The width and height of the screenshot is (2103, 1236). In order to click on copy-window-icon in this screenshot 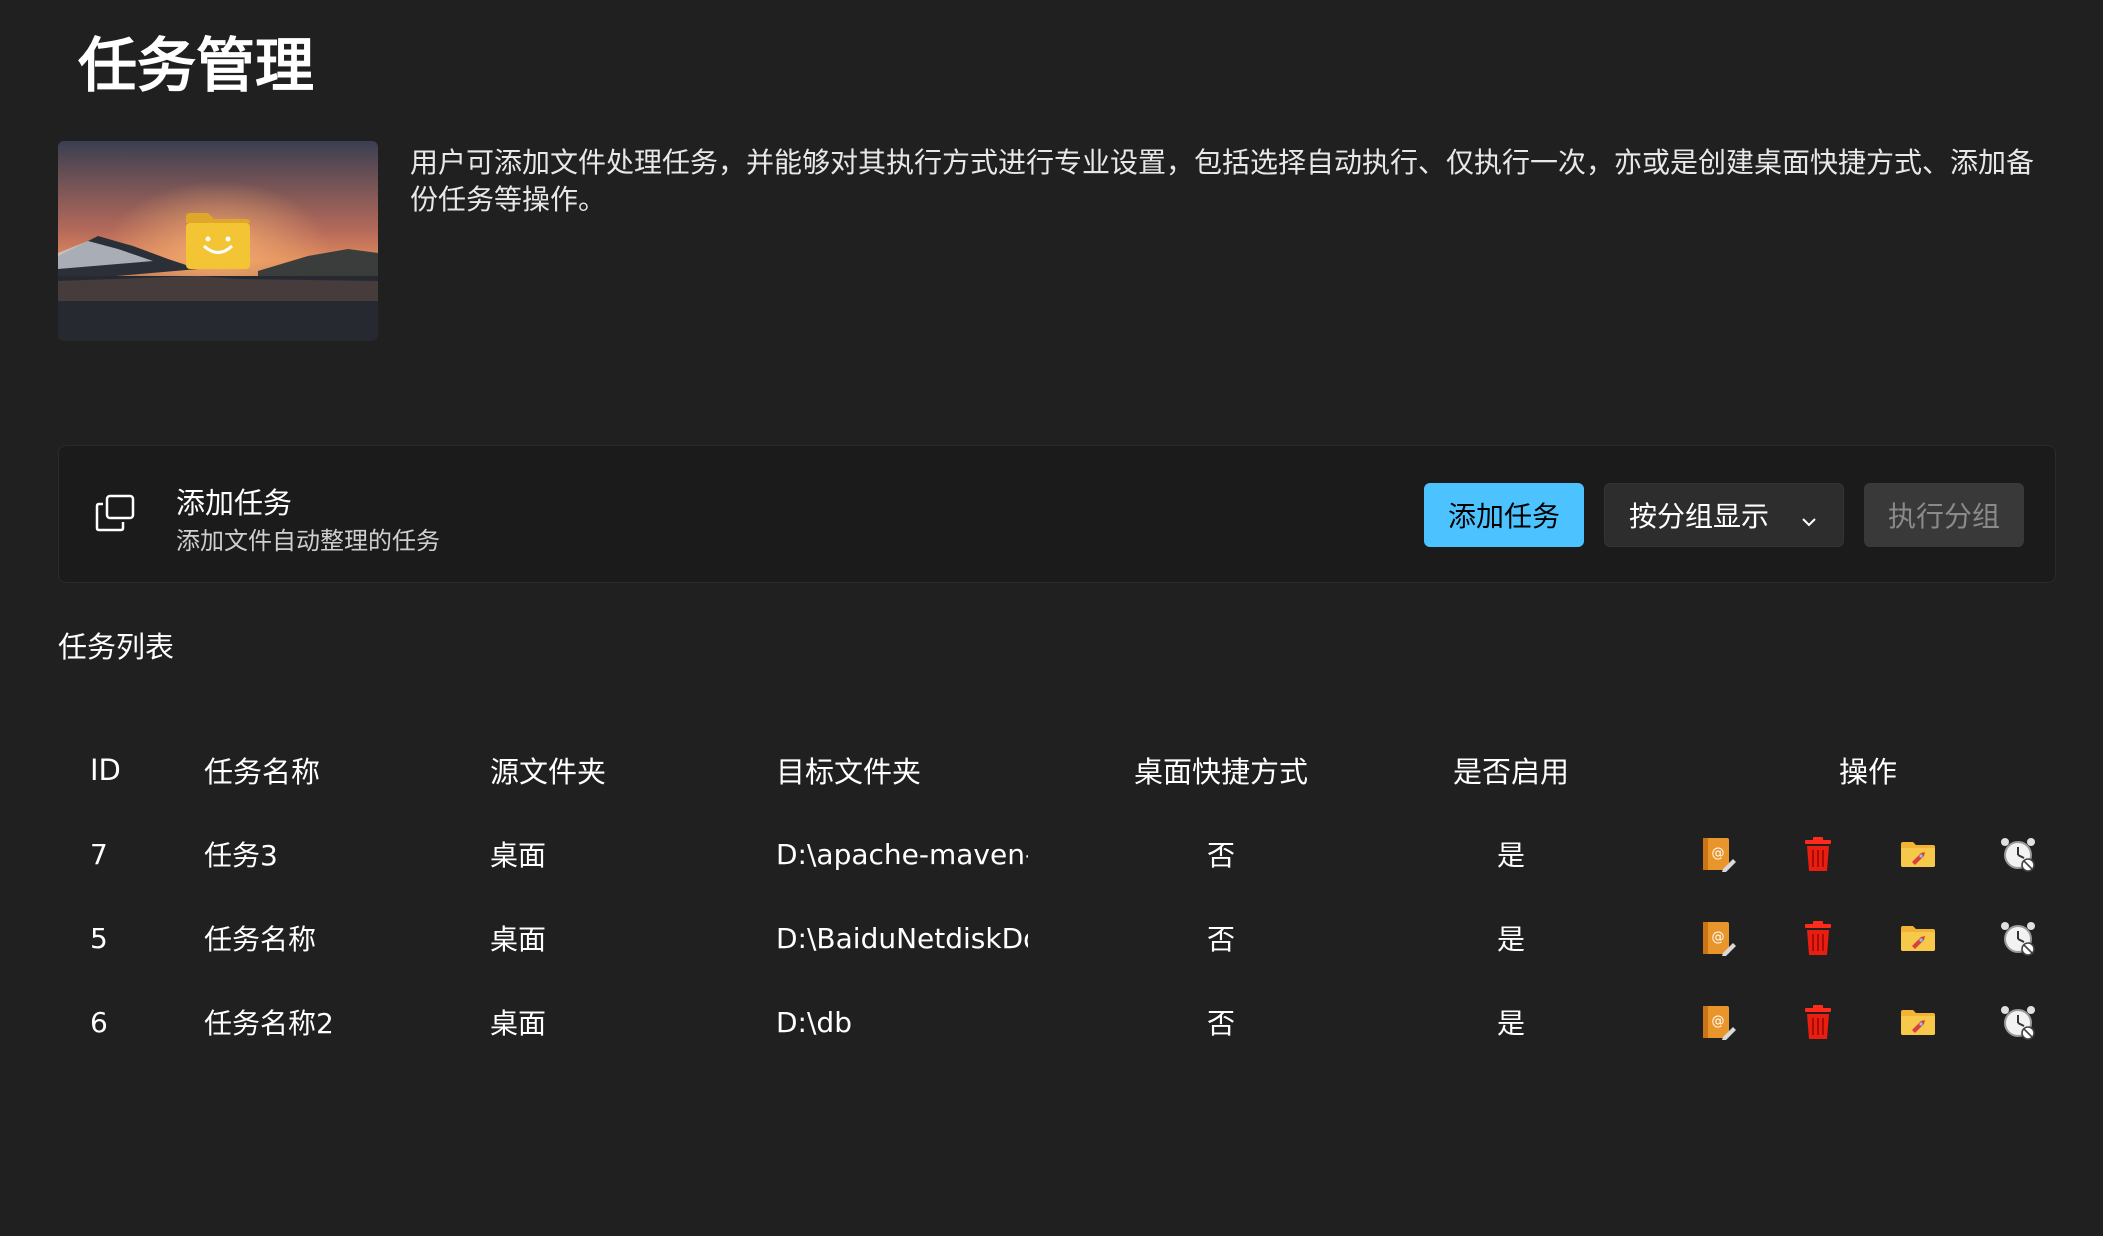, I will do `click(115, 514)`.